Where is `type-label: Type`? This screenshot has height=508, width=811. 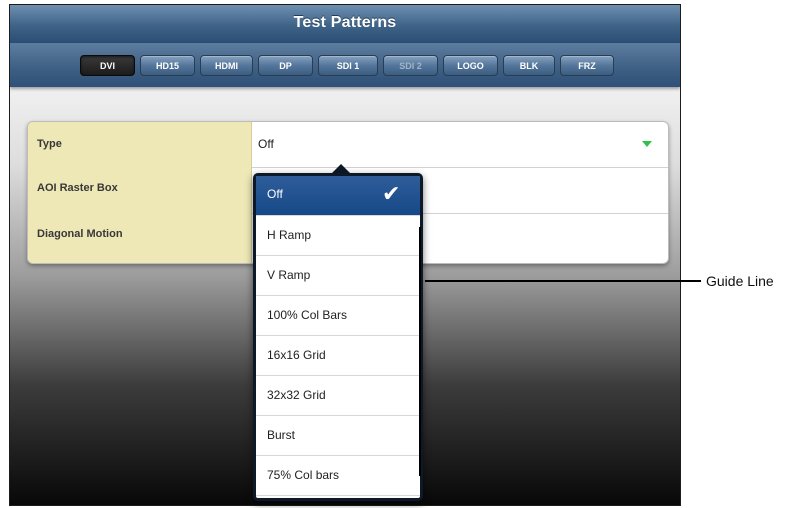
type-label: Type is located at coordinates (49, 144).